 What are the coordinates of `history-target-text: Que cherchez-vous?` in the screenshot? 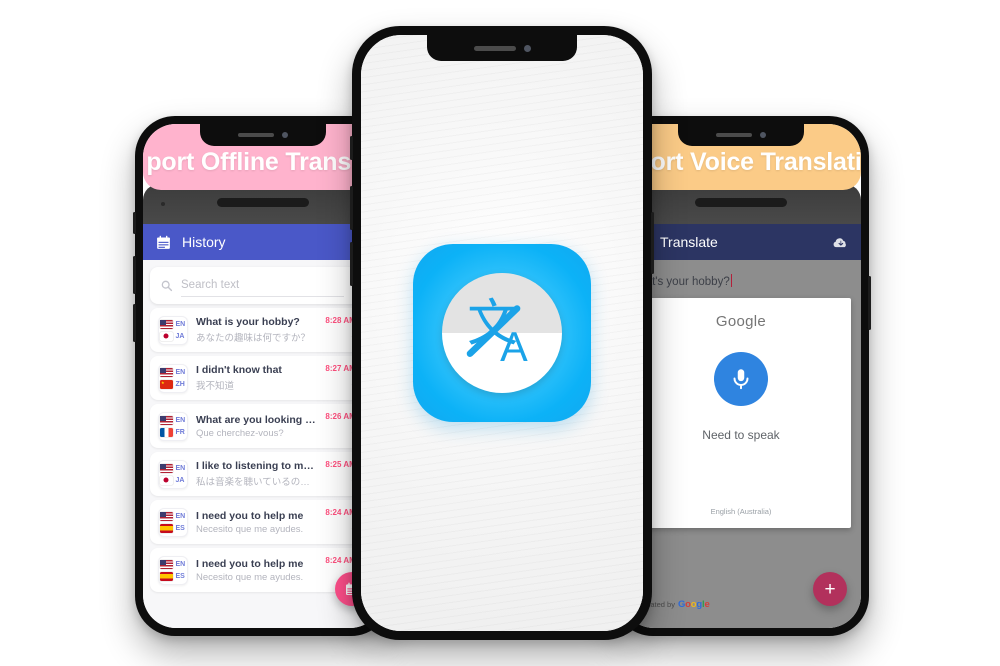 It's located at (240, 433).